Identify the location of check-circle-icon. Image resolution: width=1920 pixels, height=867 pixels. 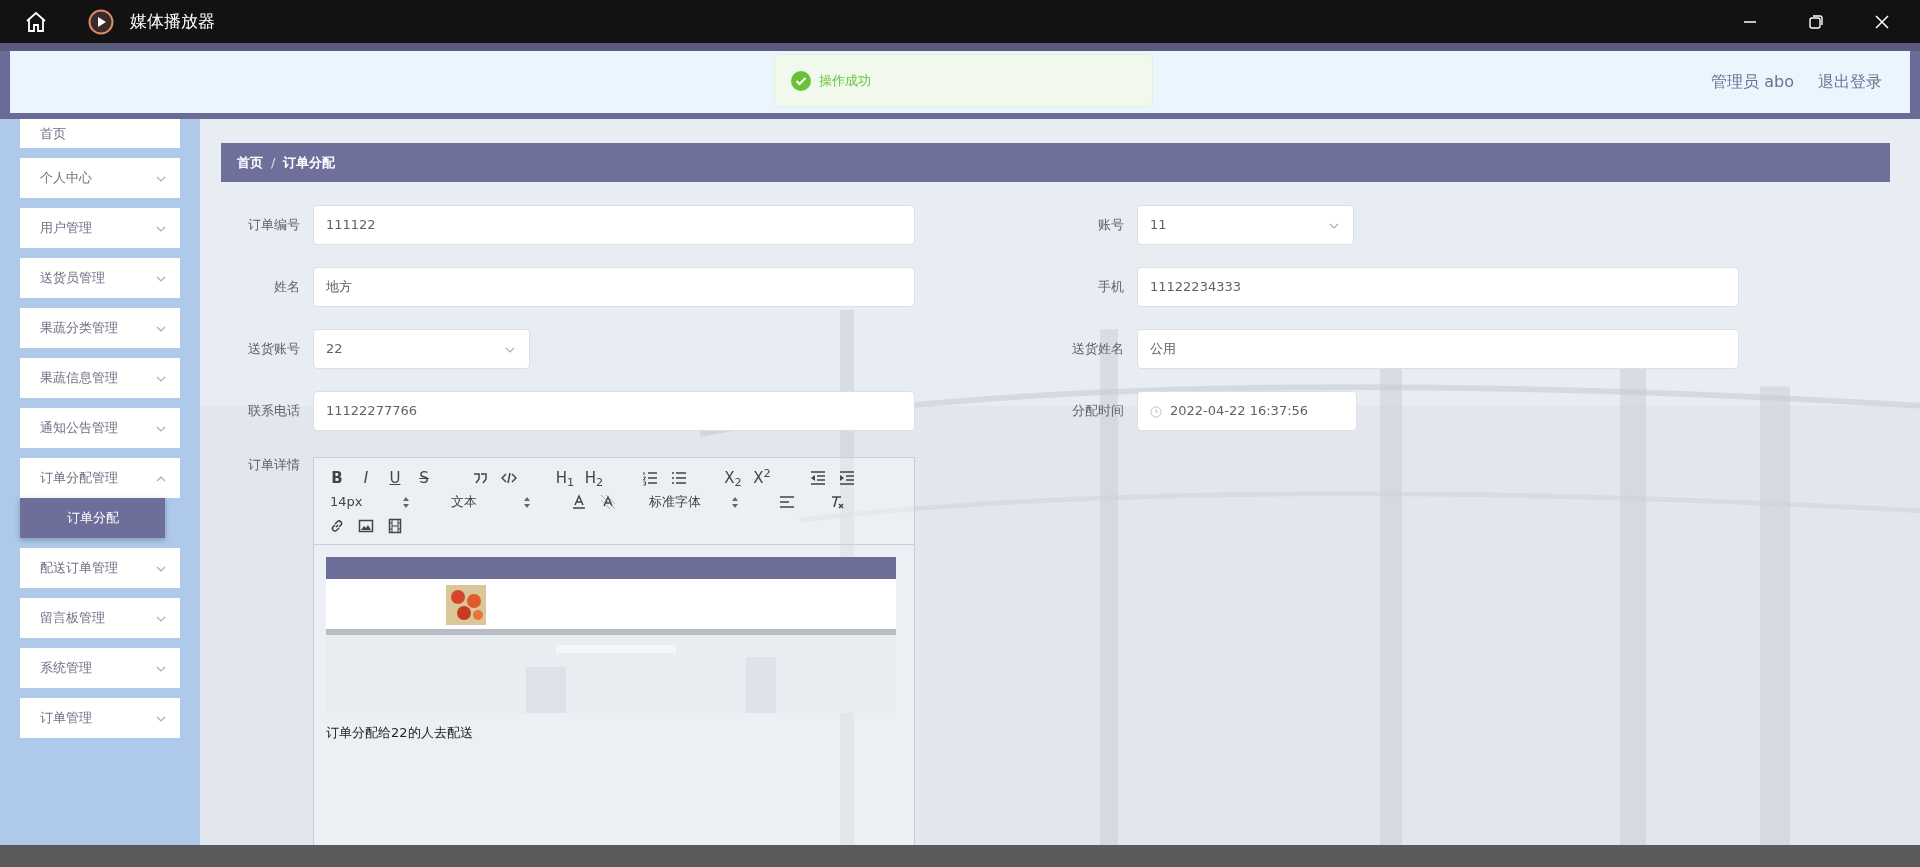
(801, 80).